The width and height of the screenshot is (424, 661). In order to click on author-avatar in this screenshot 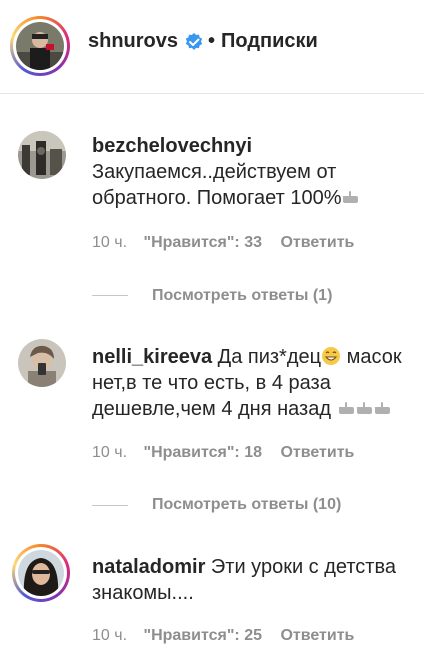, I will do `click(40, 46)`.